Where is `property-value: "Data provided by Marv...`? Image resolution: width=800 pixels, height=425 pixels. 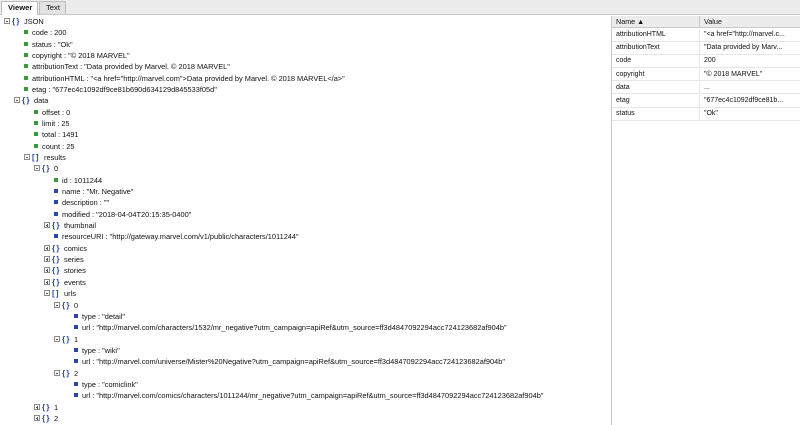 property-value: "Data provided by Marv... is located at coordinates (743, 48).